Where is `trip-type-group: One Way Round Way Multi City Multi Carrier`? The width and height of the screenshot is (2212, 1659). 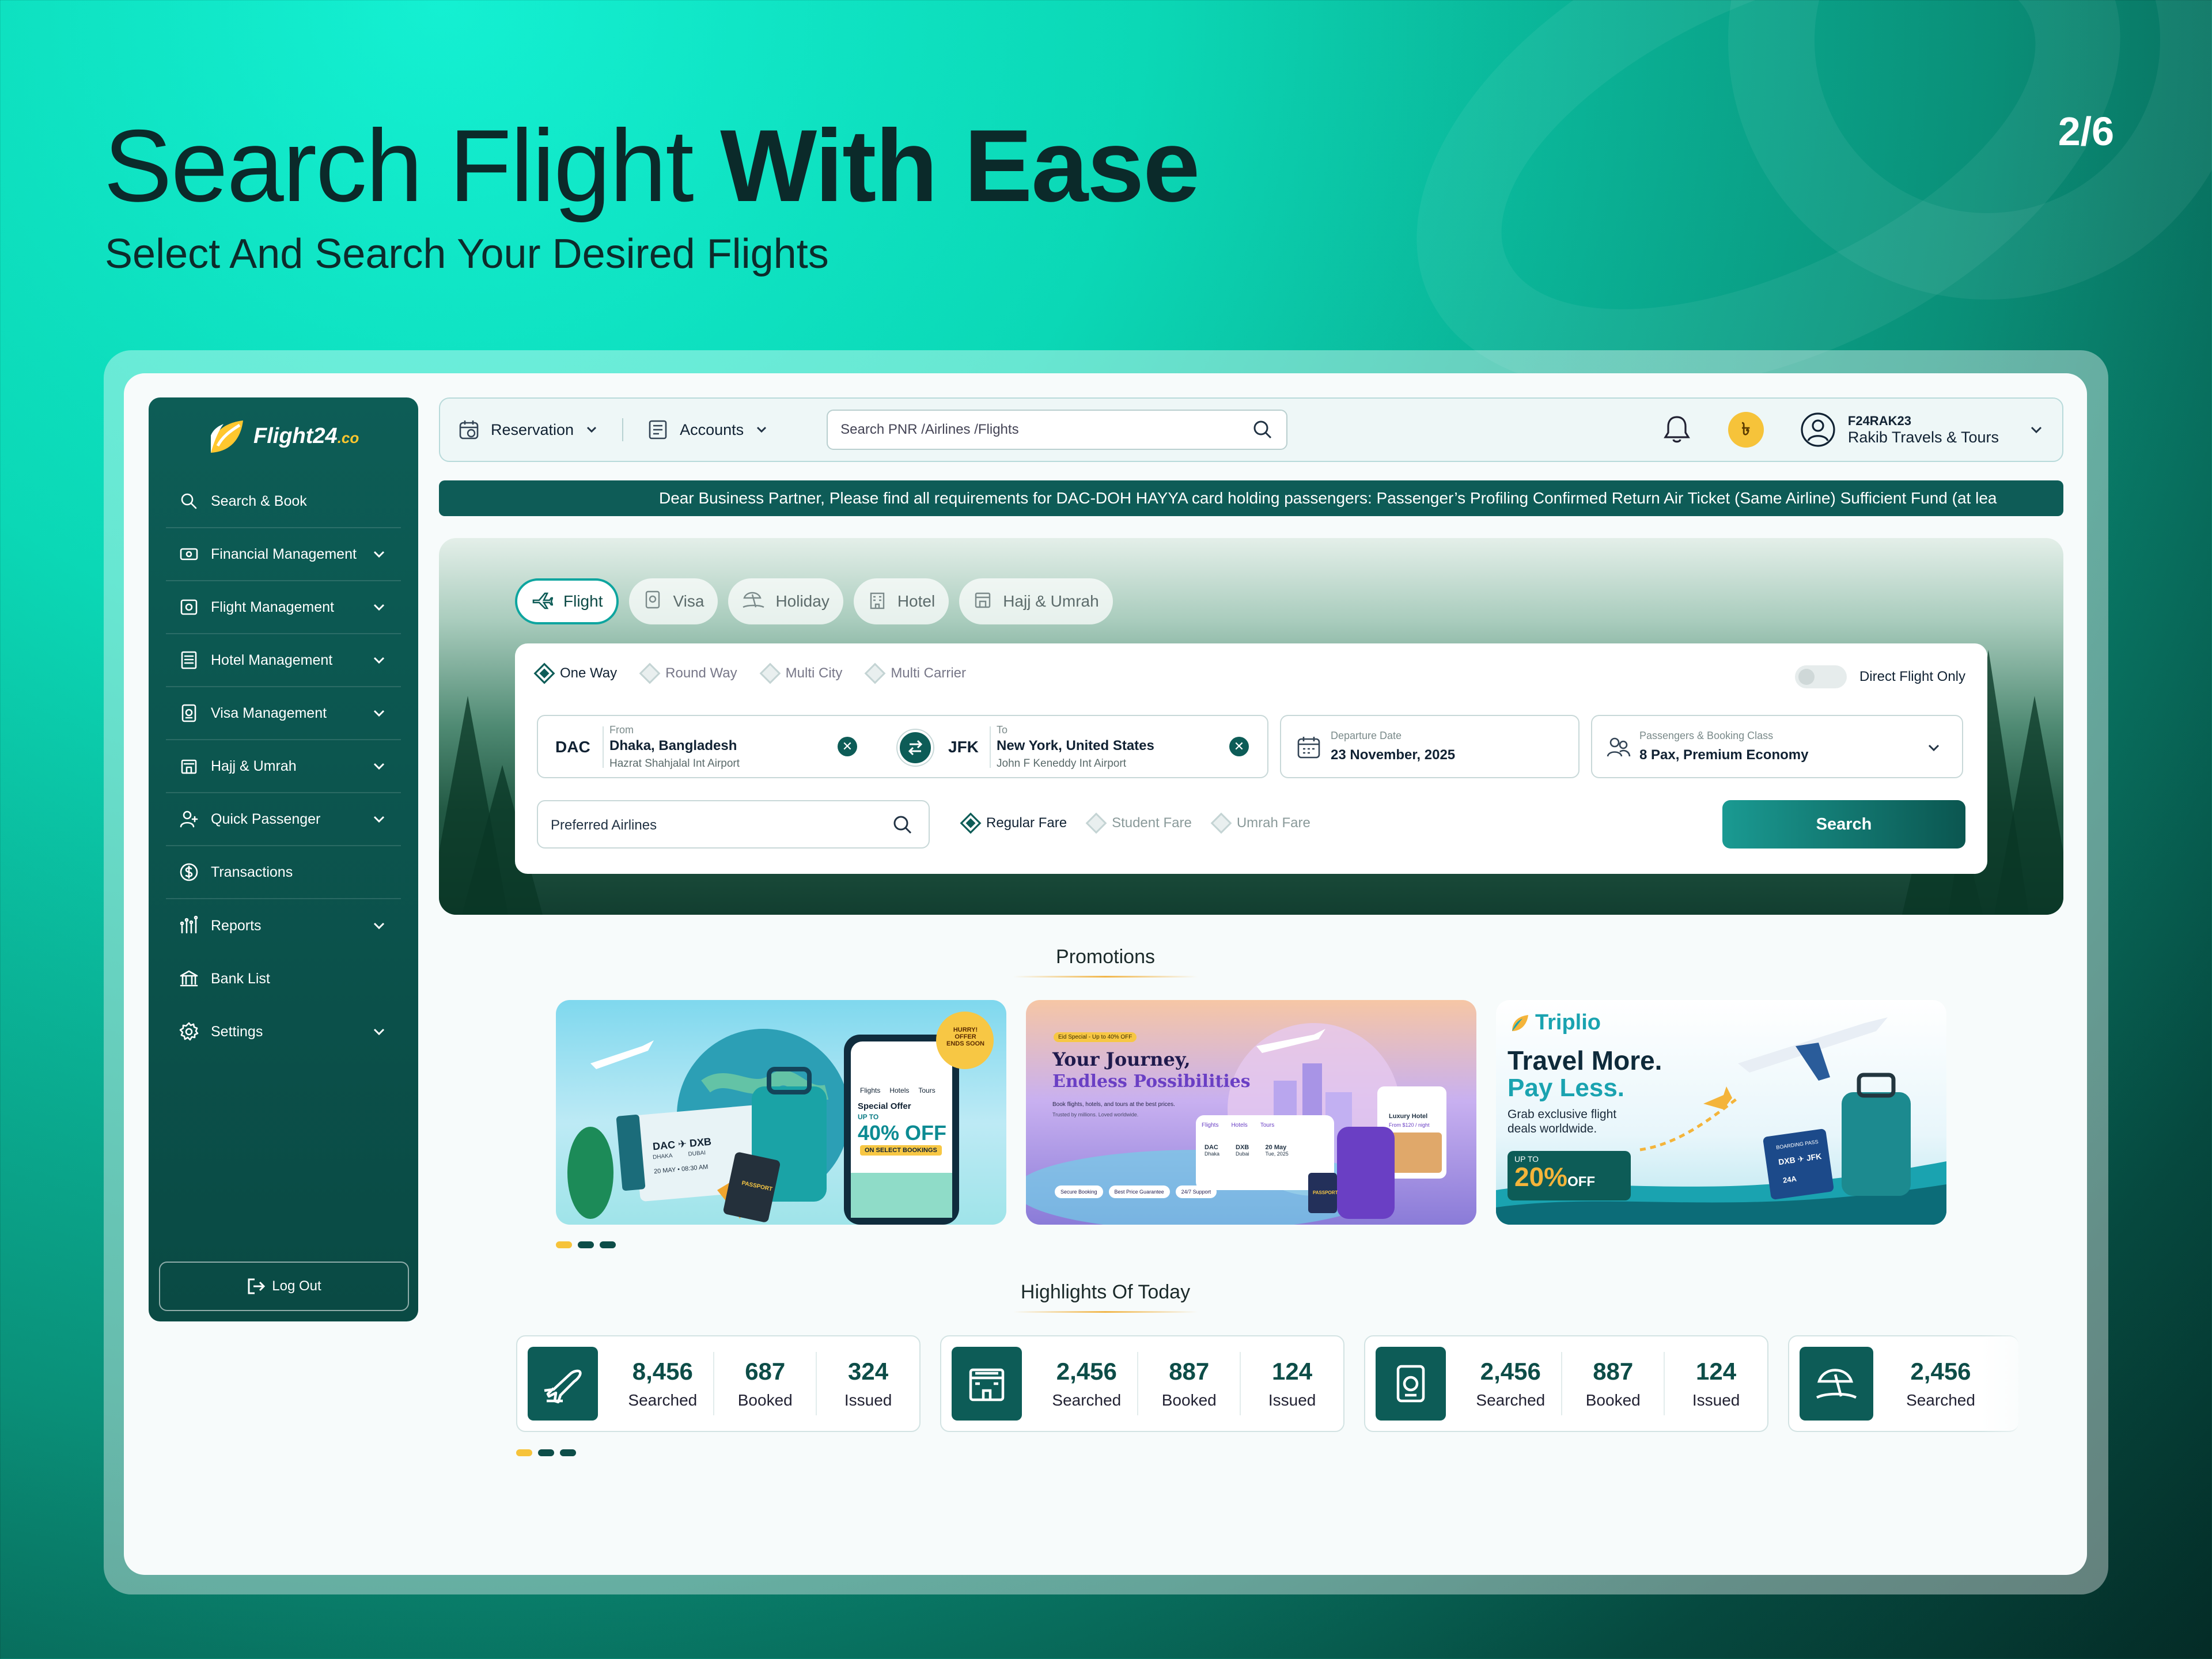
trip-type-group: One Way Round Way Multi City Multi Carrier is located at coordinates (749, 673).